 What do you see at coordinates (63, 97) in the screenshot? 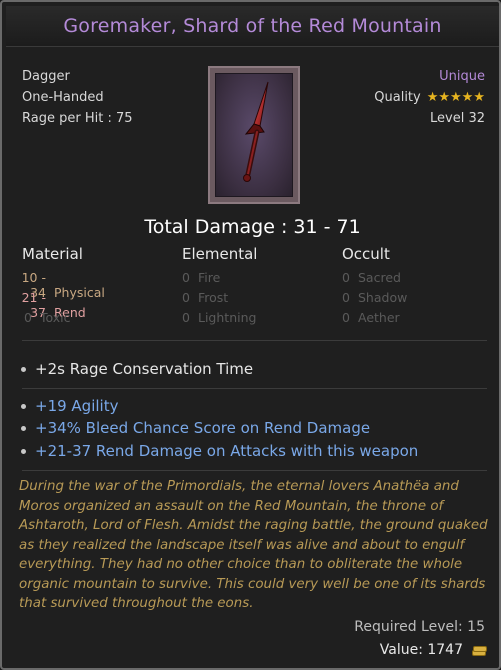
I see `item-handedness: One-Handed` at bounding box center [63, 97].